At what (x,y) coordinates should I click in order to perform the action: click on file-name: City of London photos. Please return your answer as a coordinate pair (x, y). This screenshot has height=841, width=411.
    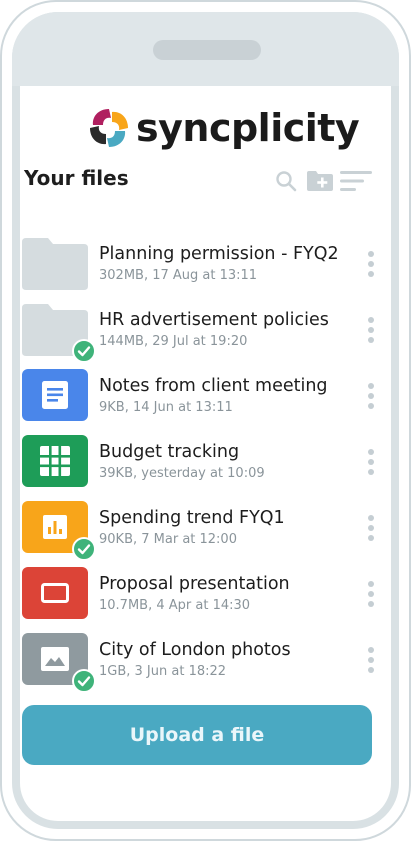
    Looking at the image, I should click on (195, 650).